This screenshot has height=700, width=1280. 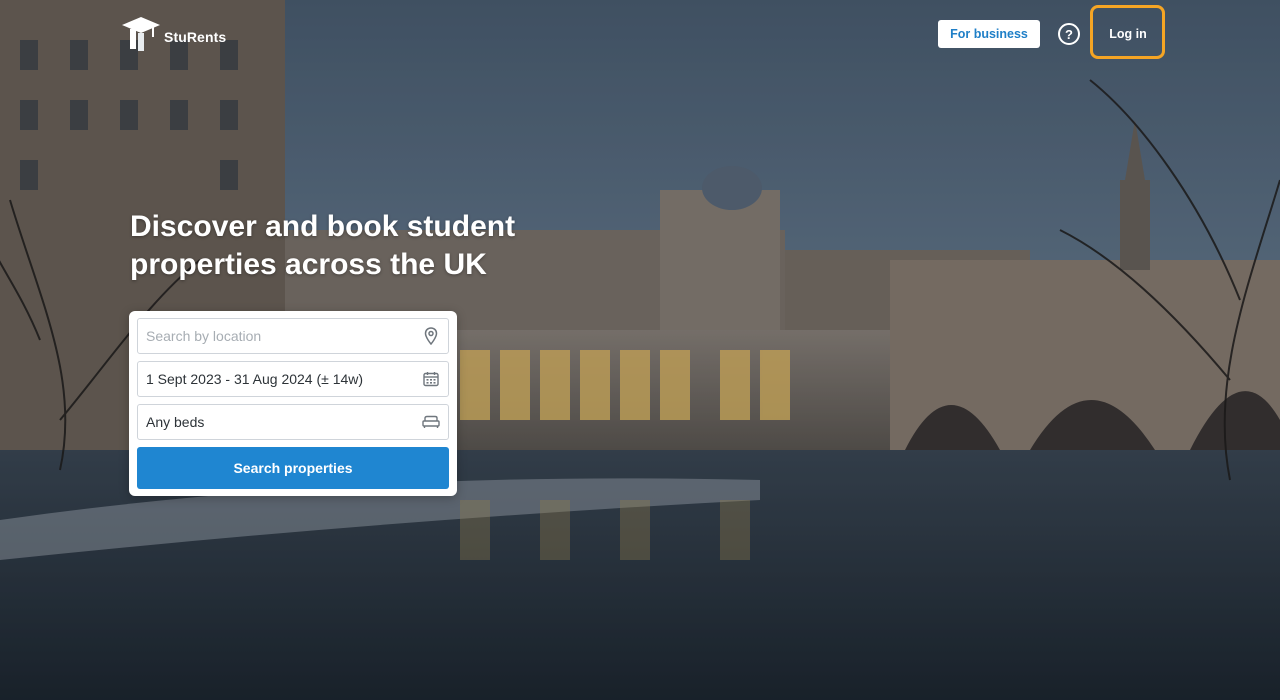 What do you see at coordinates (195, 37) in the screenshot?
I see `logo-wordmark: StuRents` at bounding box center [195, 37].